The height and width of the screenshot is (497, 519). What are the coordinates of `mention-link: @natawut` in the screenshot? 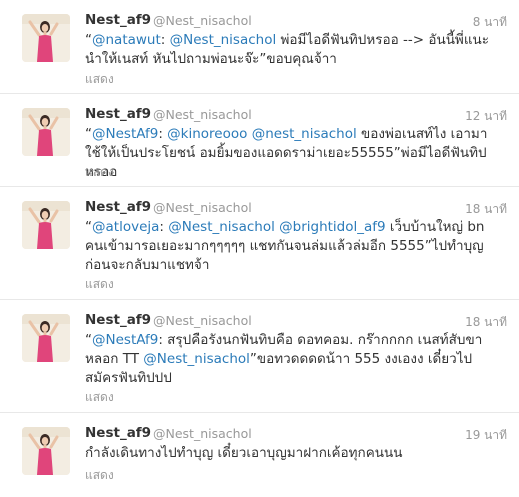 It's located at (126, 40).